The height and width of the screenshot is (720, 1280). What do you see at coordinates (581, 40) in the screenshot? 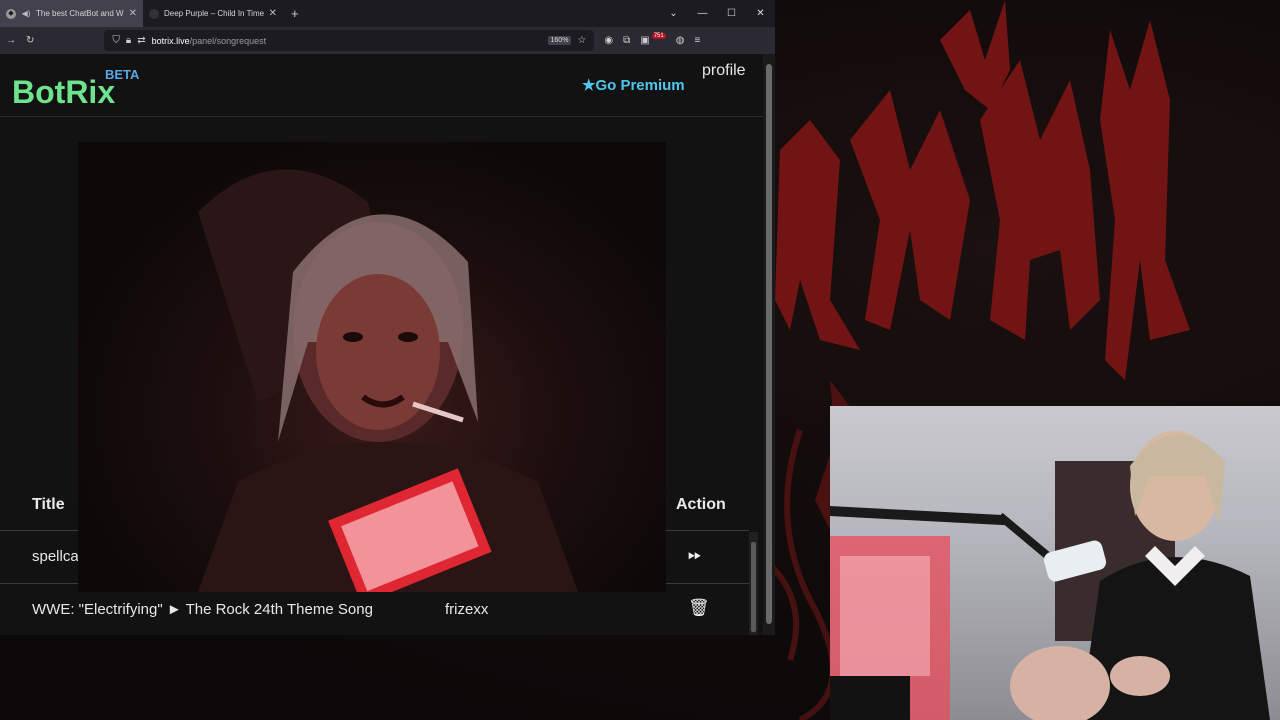
I see `bookmark-star-icon: ☆` at bounding box center [581, 40].